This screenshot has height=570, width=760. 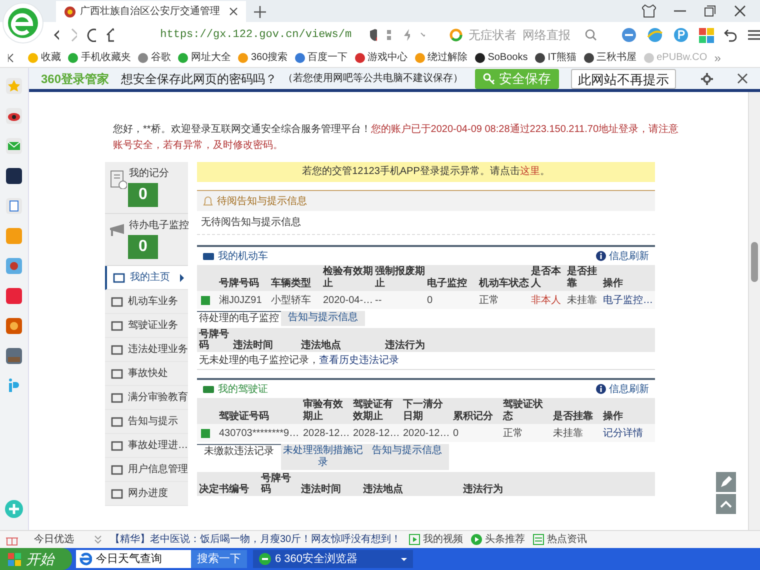 I want to click on action-link: 记分详情, so click(x=629, y=433).